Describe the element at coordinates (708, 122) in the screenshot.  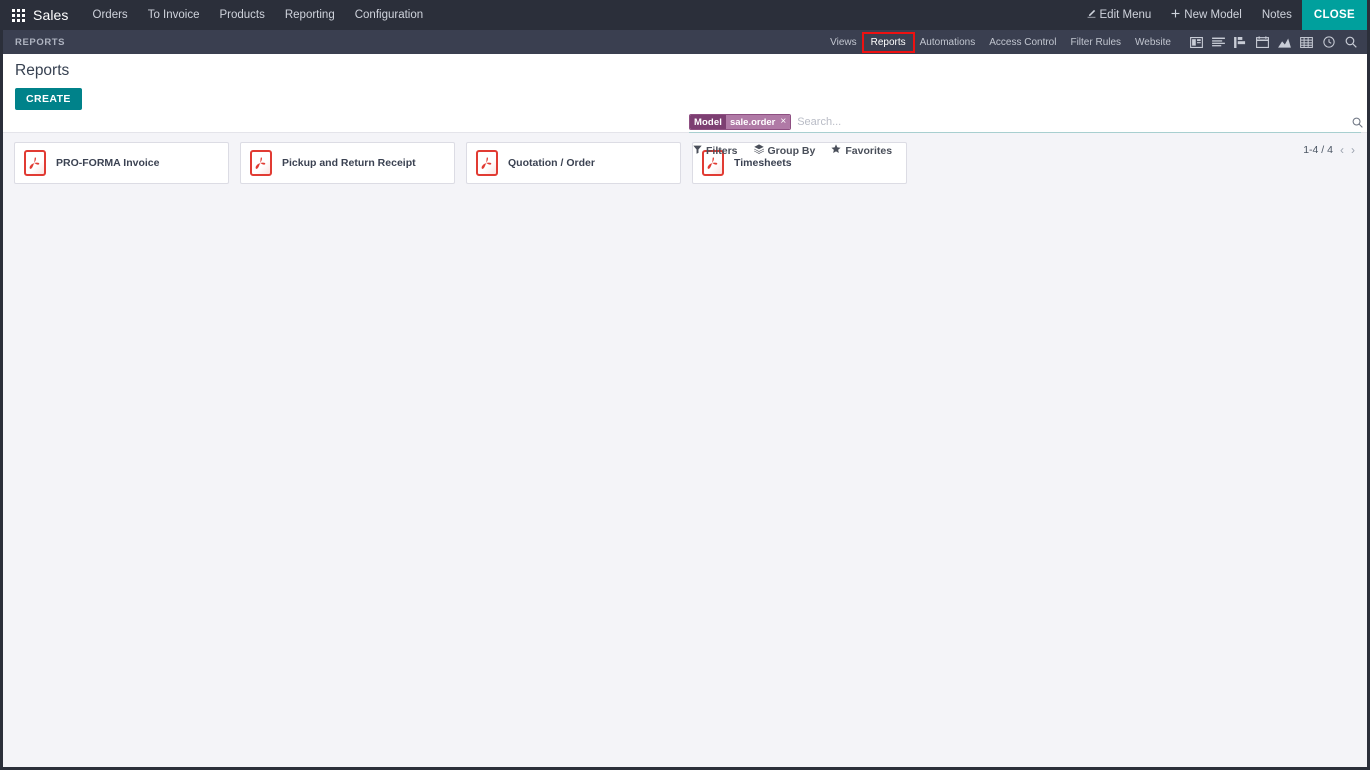
I see `facet-label: Model` at that location.